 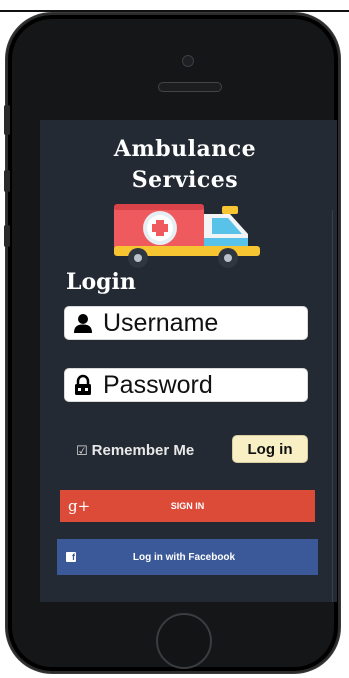 What do you see at coordinates (7, 120) in the screenshot?
I see `mute-switch` at bounding box center [7, 120].